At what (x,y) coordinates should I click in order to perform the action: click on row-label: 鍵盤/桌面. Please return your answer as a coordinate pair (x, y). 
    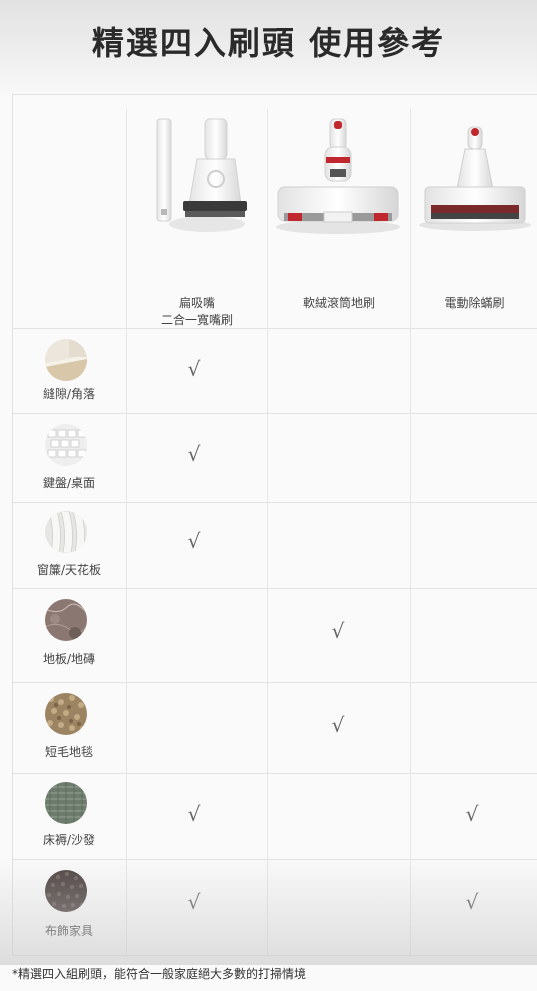
    Looking at the image, I should click on (69, 483).